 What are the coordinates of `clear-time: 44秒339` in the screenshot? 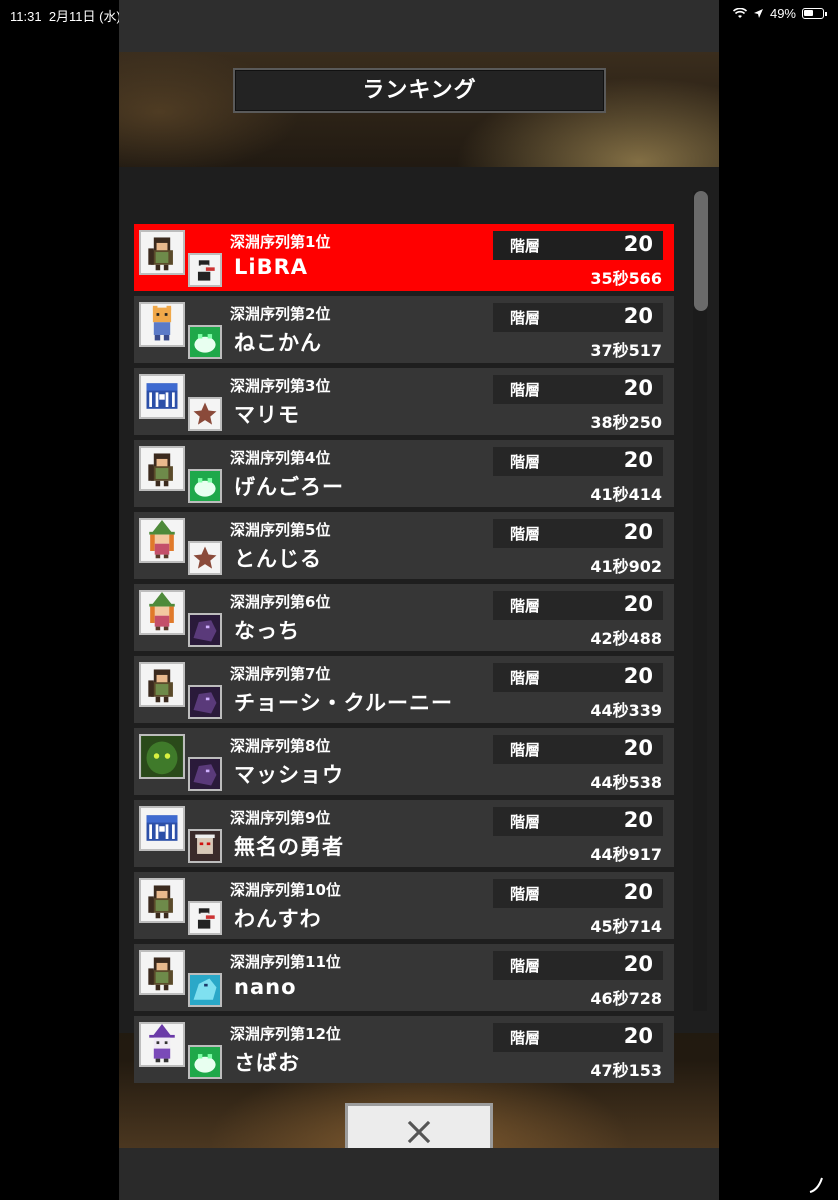 It's located at (626, 710).